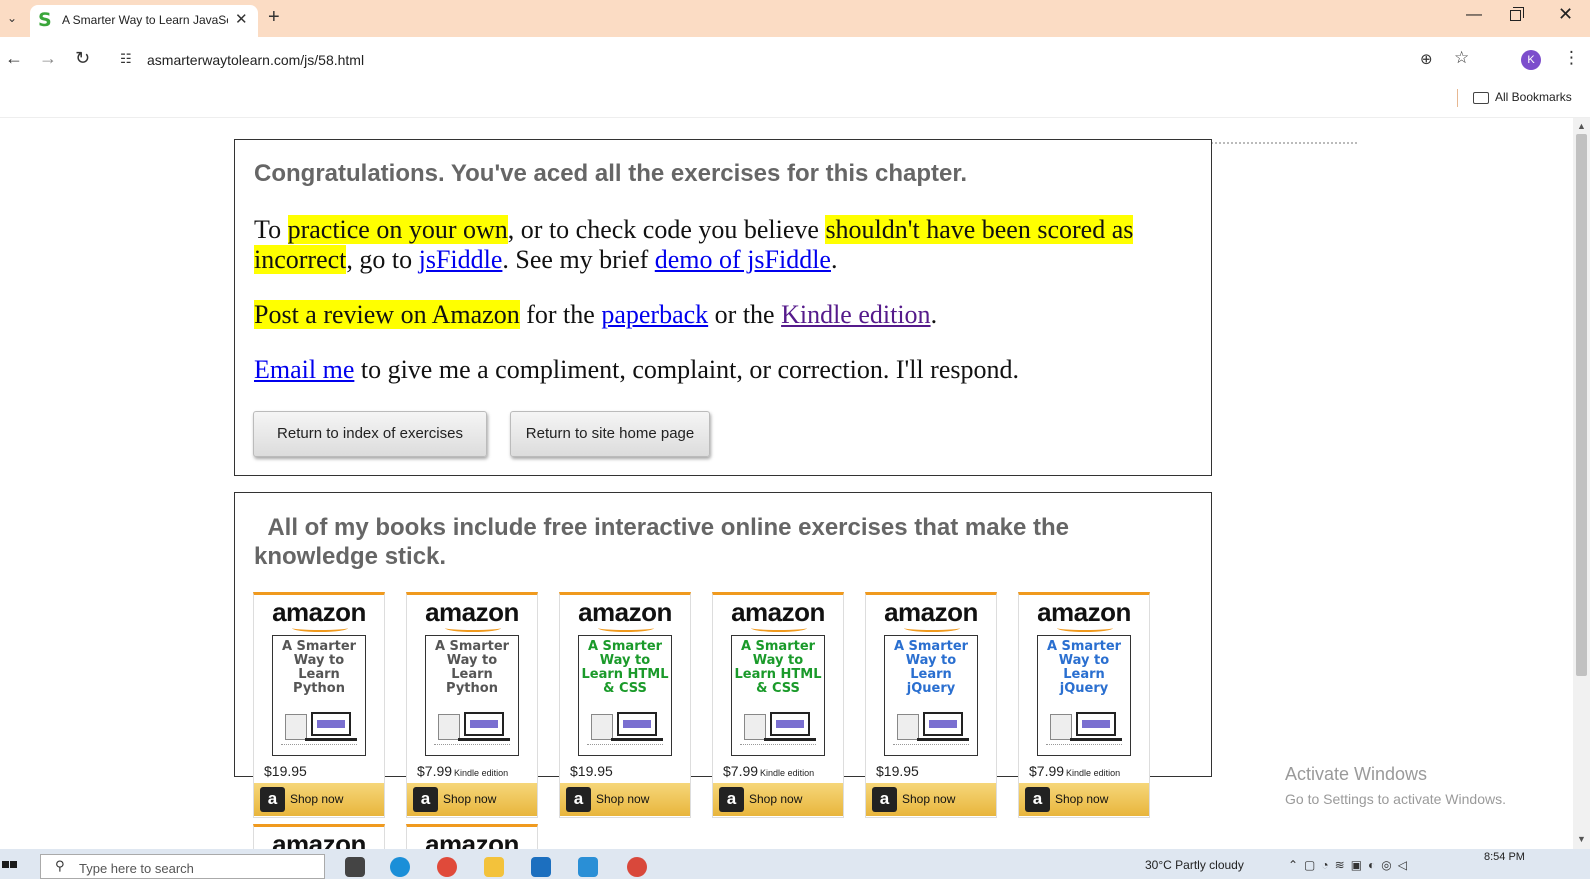 This screenshot has height=879, width=1590. I want to click on weather-widget: 30°C Partly cloudy, so click(1194, 865).